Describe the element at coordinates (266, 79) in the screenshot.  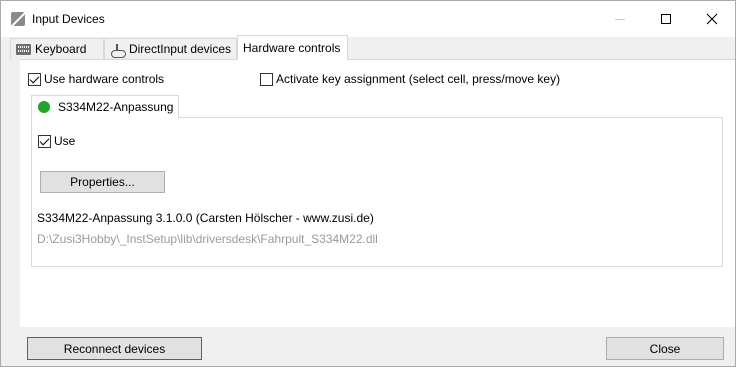
I see `checkbox-unchecked-icon` at that location.